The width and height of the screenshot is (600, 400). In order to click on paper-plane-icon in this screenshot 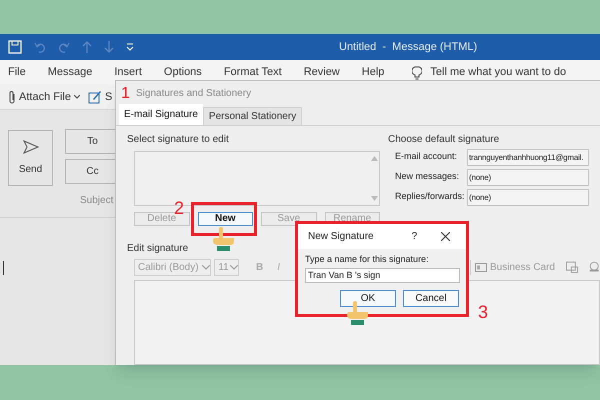, I will do `click(30, 147)`.